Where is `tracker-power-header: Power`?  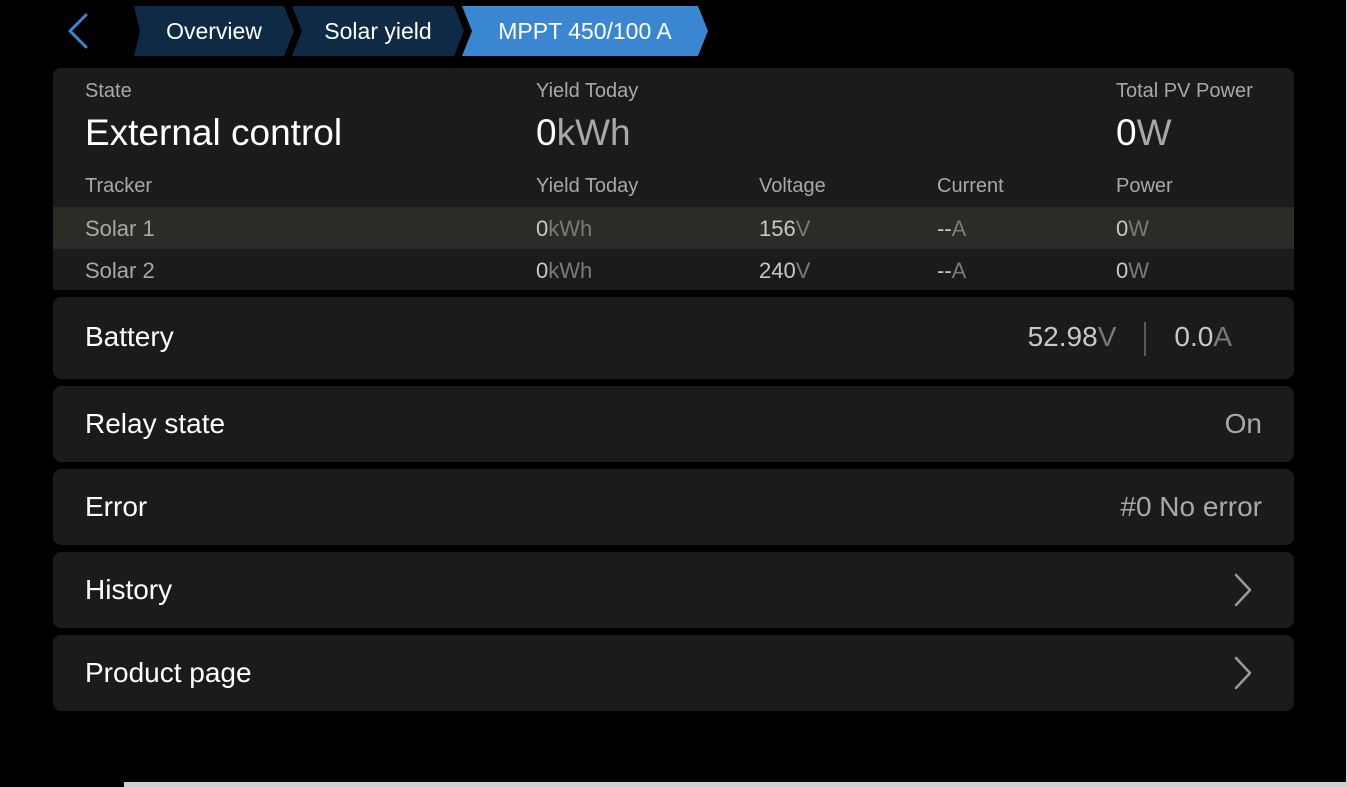
tracker-power-header: Power is located at coordinates (1144, 186).